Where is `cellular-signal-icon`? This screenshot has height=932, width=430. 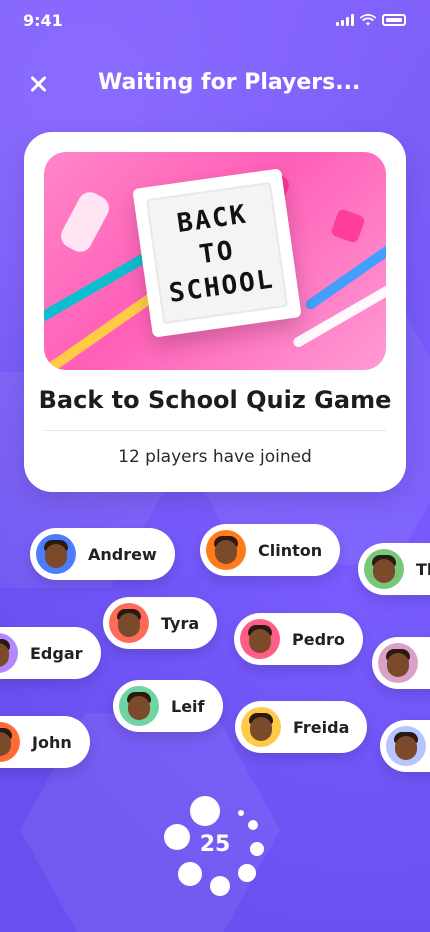 cellular-signal-icon is located at coordinates (345, 20).